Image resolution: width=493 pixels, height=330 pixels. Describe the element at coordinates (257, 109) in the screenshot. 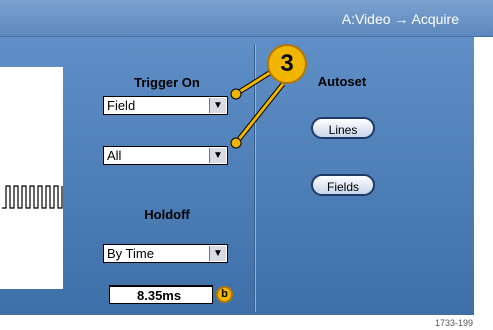

I see `callout-leader-lines` at that location.